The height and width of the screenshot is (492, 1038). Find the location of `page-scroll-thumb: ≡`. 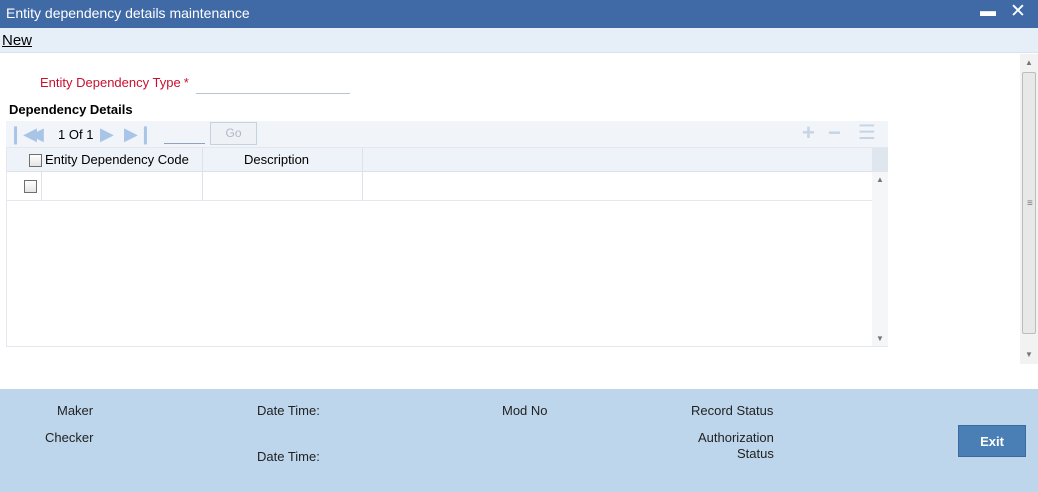

page-scroll-thumb: ≡ is located at coordinates (1029, 203).